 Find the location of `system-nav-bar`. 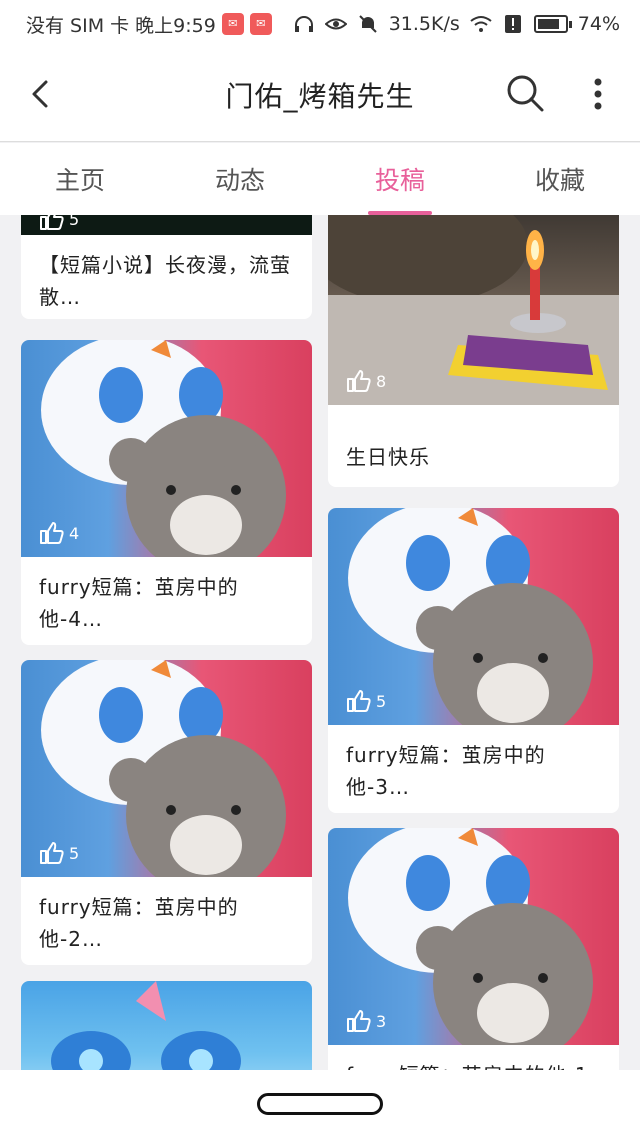

system-nav-bar is located at coordinates (320, 1104).